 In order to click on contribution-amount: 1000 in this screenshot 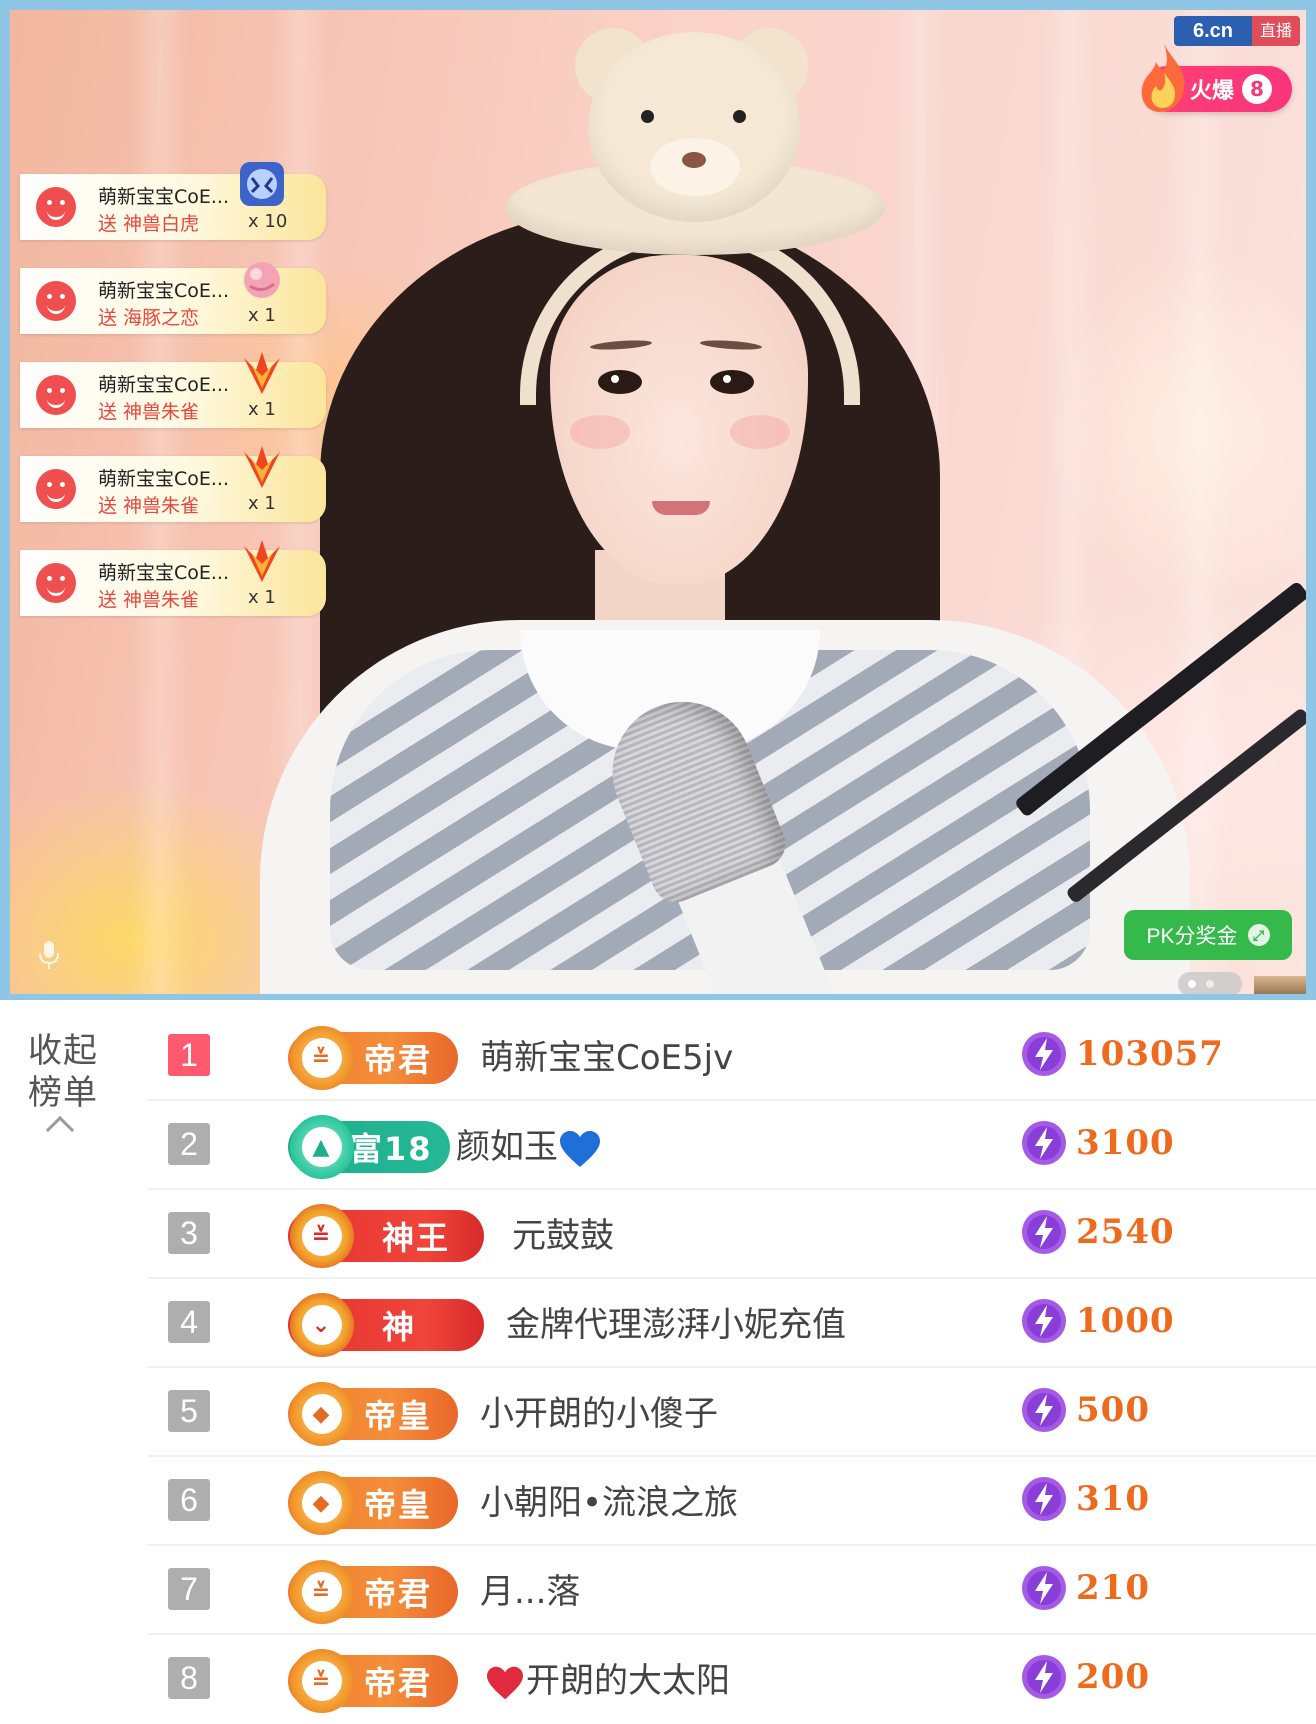, I will do `click(1097, 1321)`.